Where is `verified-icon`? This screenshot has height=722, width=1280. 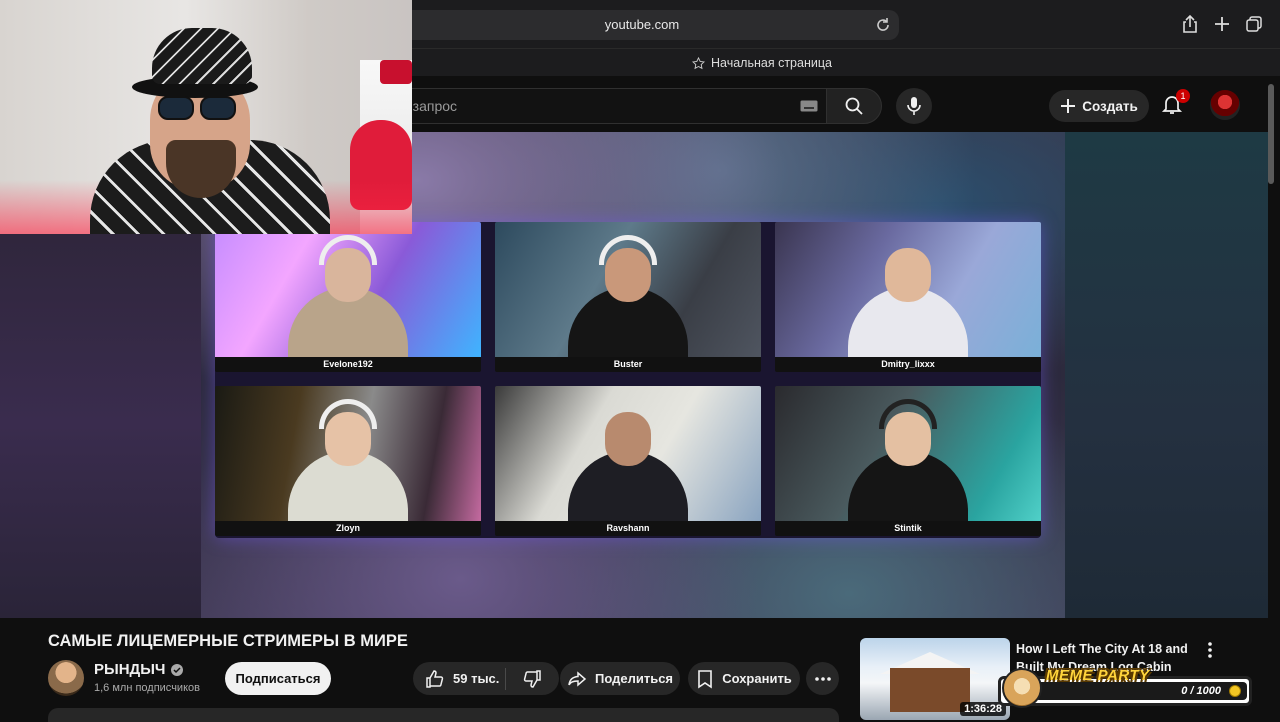
verified-icon is located at coordinates (177, 669).